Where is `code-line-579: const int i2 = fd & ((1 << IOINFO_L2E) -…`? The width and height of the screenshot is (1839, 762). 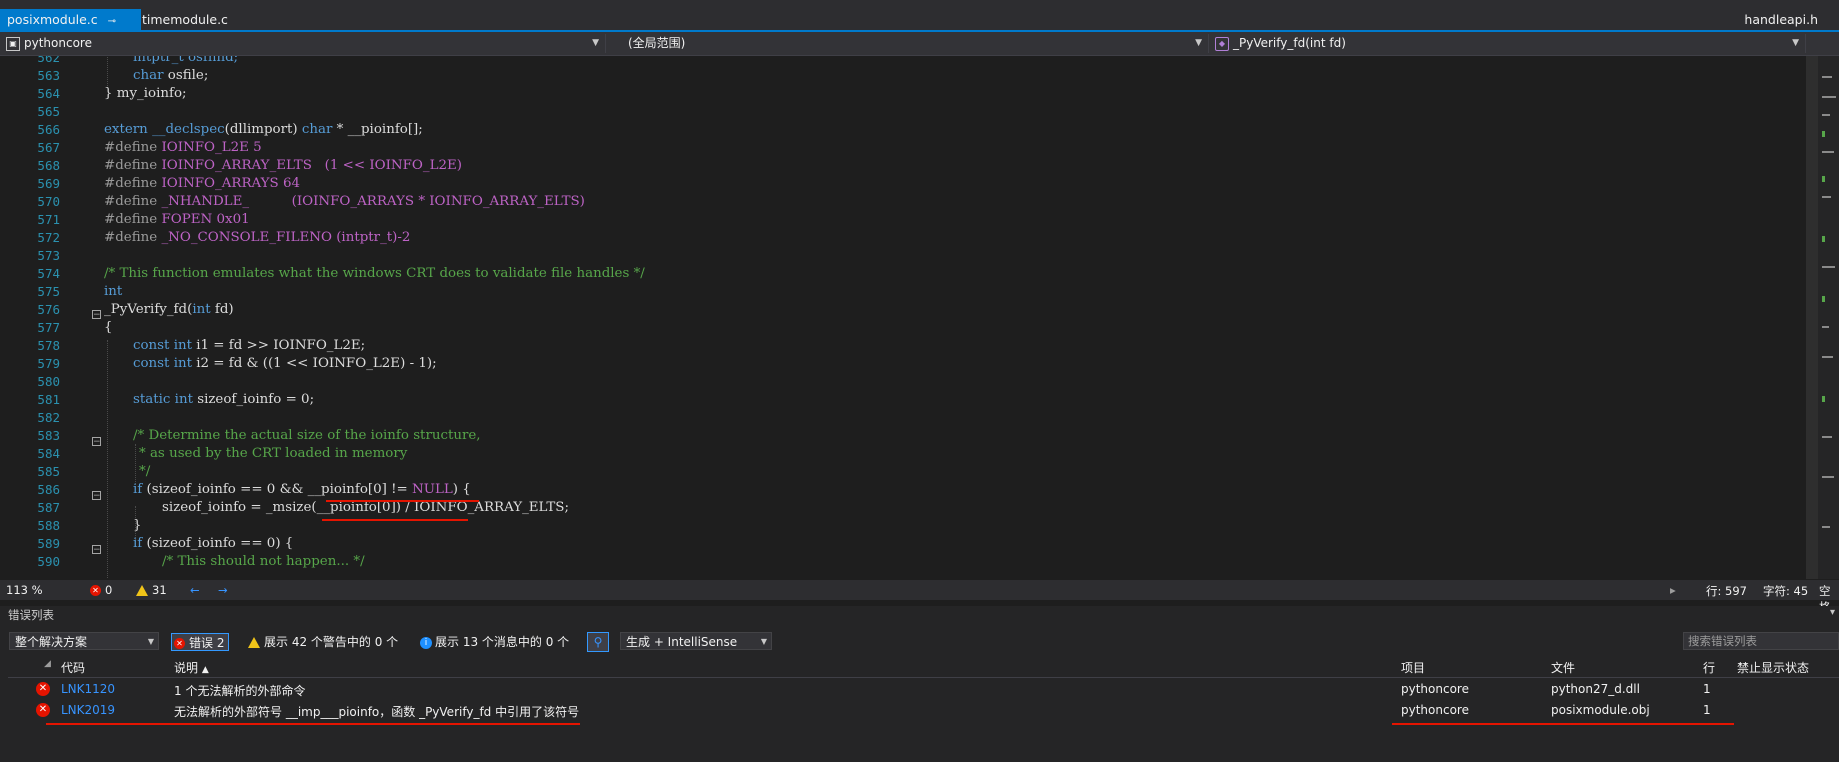
code-line-579: const int i2 = fd & ((1 << IOINFO_L2E) -… is located at coordinates (285, 363).